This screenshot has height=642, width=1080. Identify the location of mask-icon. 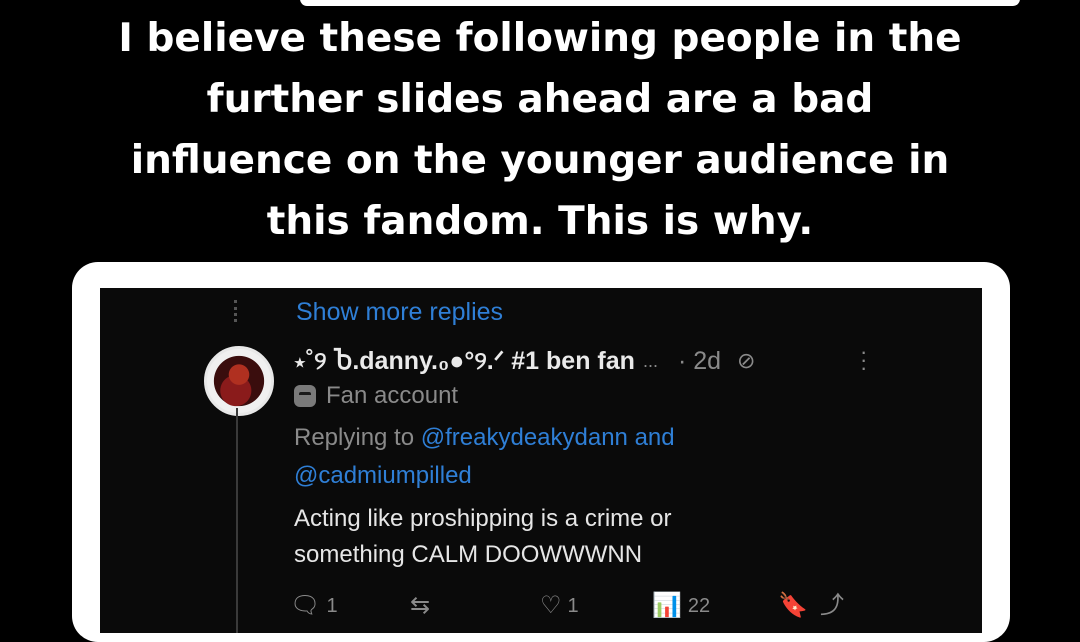
(305, 396).